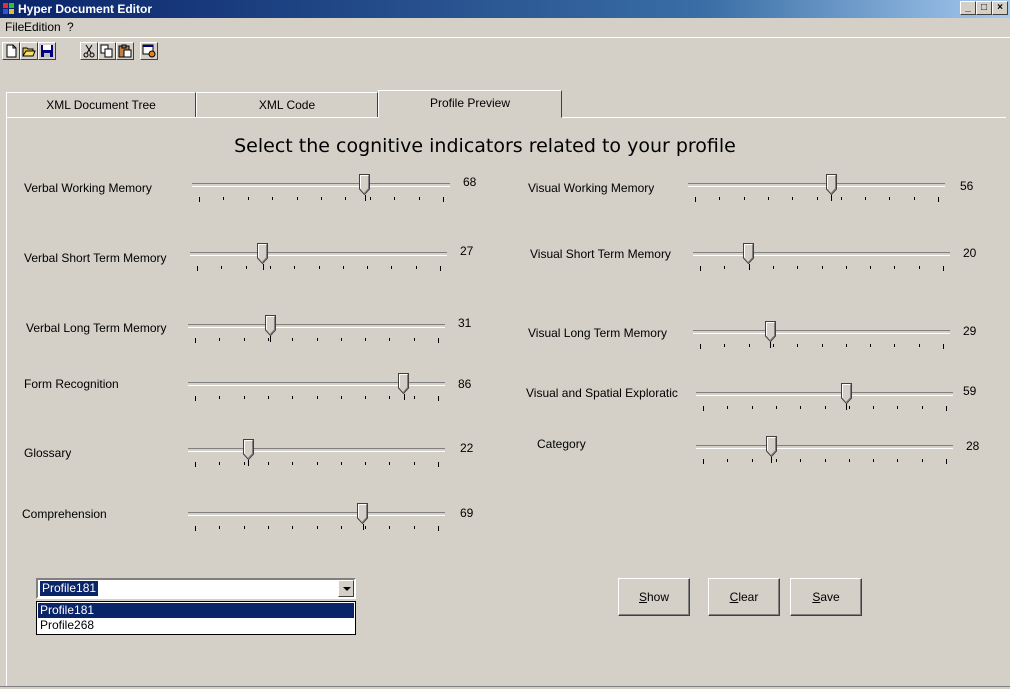 The image size is (1010, 689). Describe the element at coordinates (107, 51) in the screenshot. I see `copy-icon` at that location.